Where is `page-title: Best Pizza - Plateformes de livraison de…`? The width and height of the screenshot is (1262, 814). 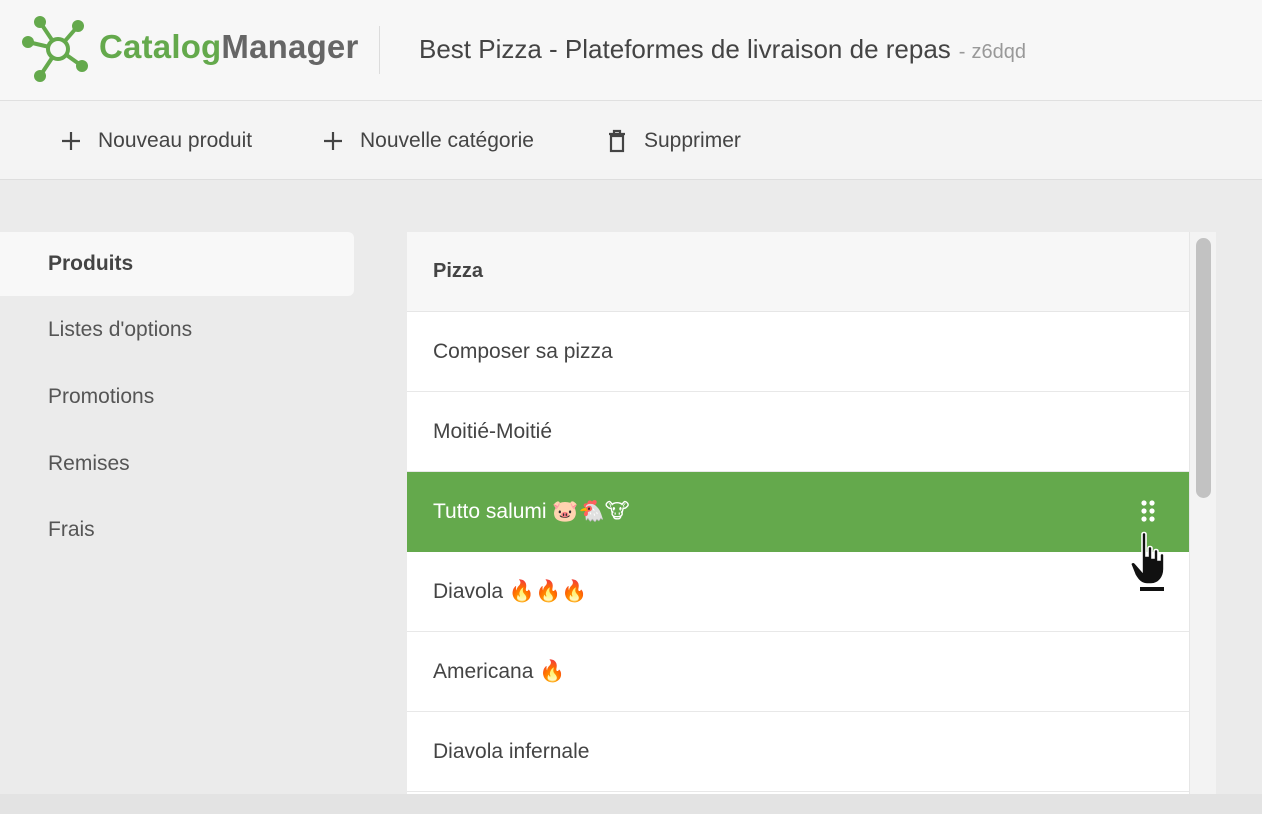
page-title: Best Pizza - Plateformes de livraison de… is located at coordinates (722, 49).